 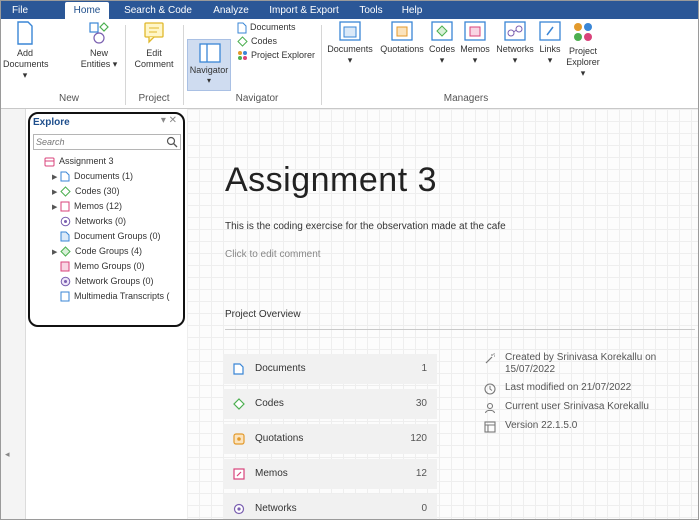 I want to click on search-icon, so click(x=172, y=142).